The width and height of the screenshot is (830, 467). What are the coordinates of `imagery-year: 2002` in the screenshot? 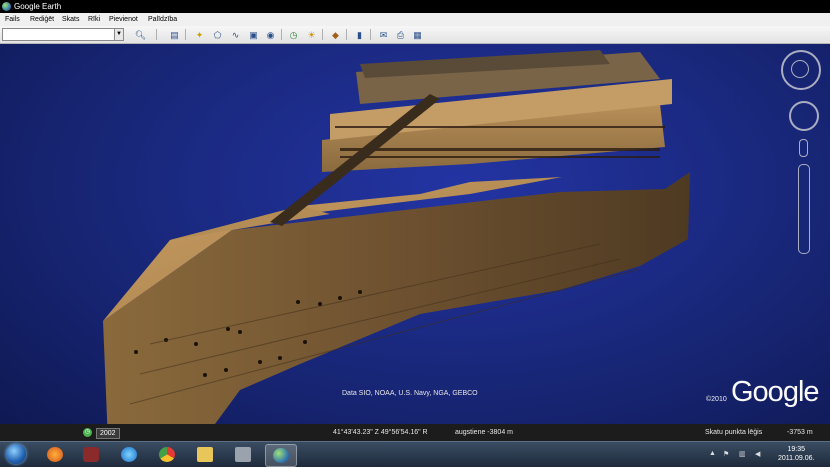 It's located at (108, 433).